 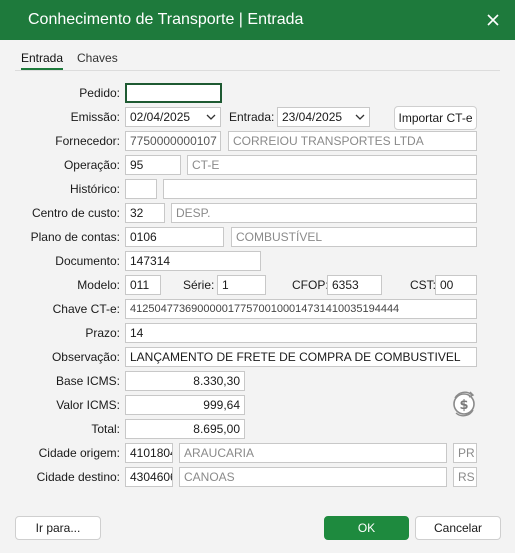 I want to click on emissao-date-field: 02/04/2025, so click(x=173, y=117).